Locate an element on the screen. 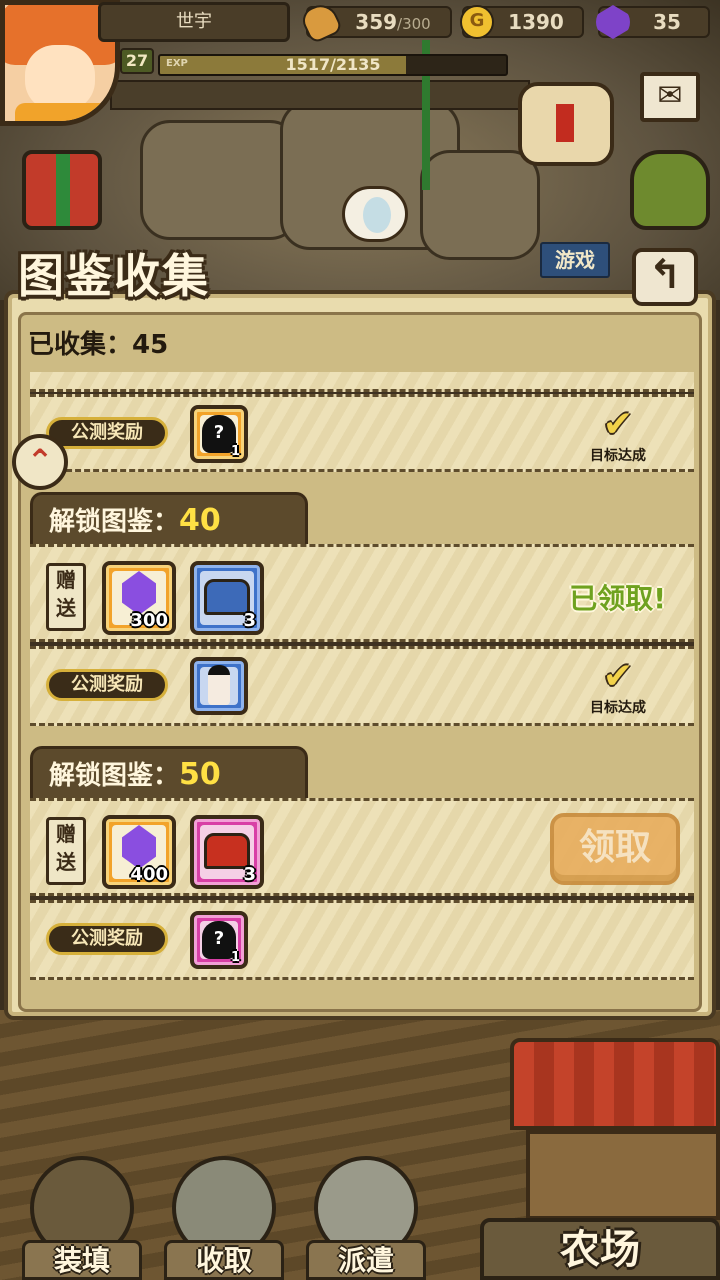 This screenshot has width=720, height=1280. panel-title: 图鉴收集 is located at coordinates (114, 276).